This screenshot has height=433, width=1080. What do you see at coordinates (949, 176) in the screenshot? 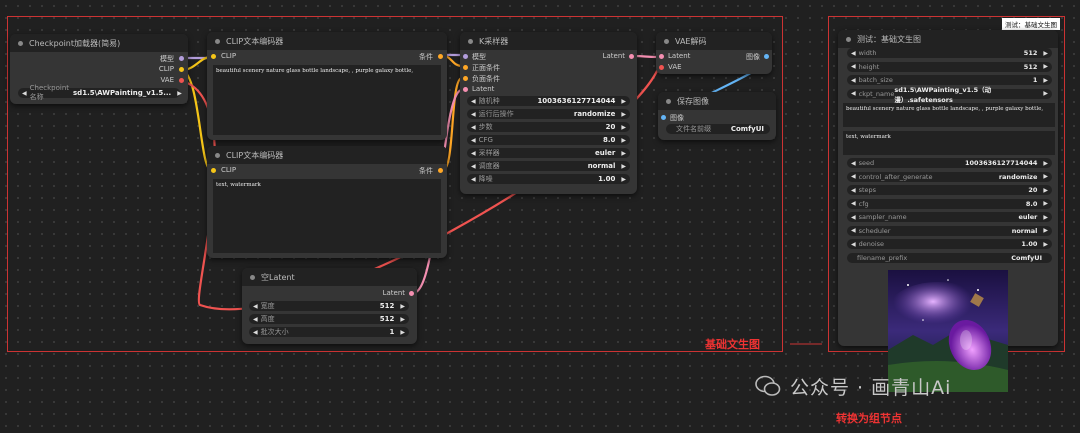
I see `group-widget-control-after-generate: ◀ control_after_generate randomize ▶` at bounding box center [949, 176].